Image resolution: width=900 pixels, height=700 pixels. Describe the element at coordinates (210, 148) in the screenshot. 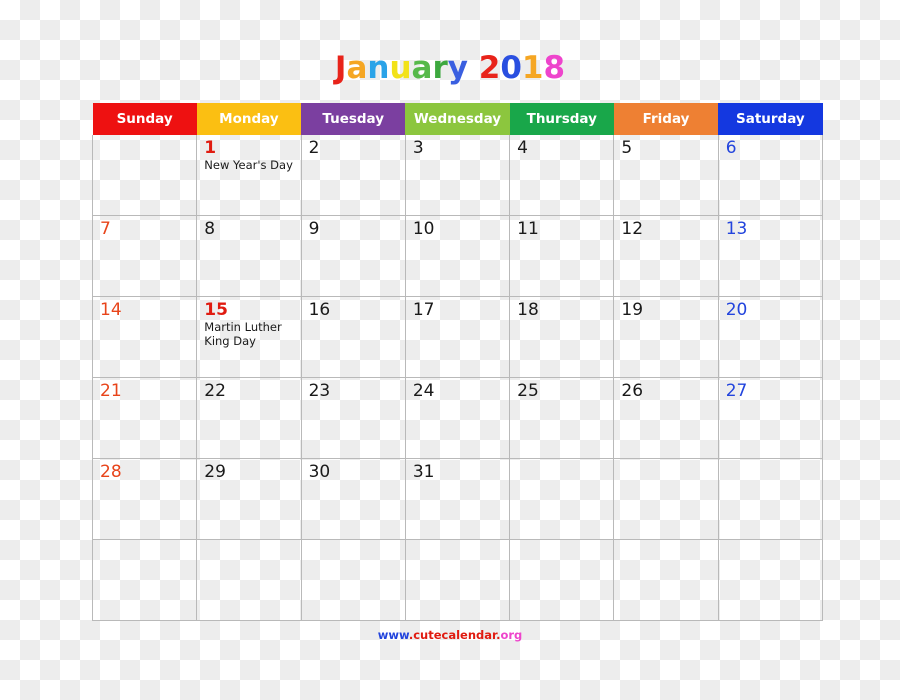

I see `day-number: 1` at that location.